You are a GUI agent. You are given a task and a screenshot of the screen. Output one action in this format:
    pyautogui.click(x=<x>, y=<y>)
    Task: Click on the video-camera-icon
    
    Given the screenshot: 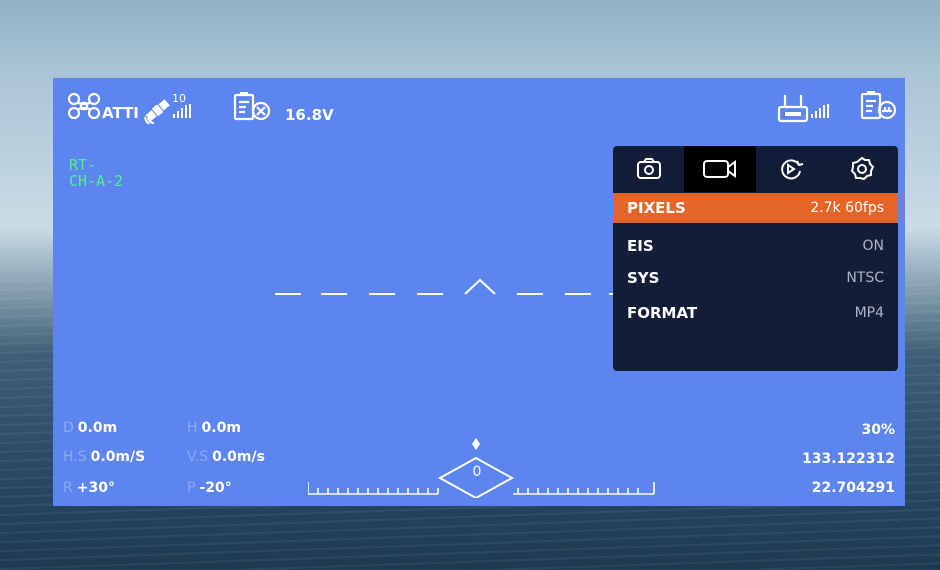 What is the action you would take?
    pyautogui.click(x=719, y=169)
    